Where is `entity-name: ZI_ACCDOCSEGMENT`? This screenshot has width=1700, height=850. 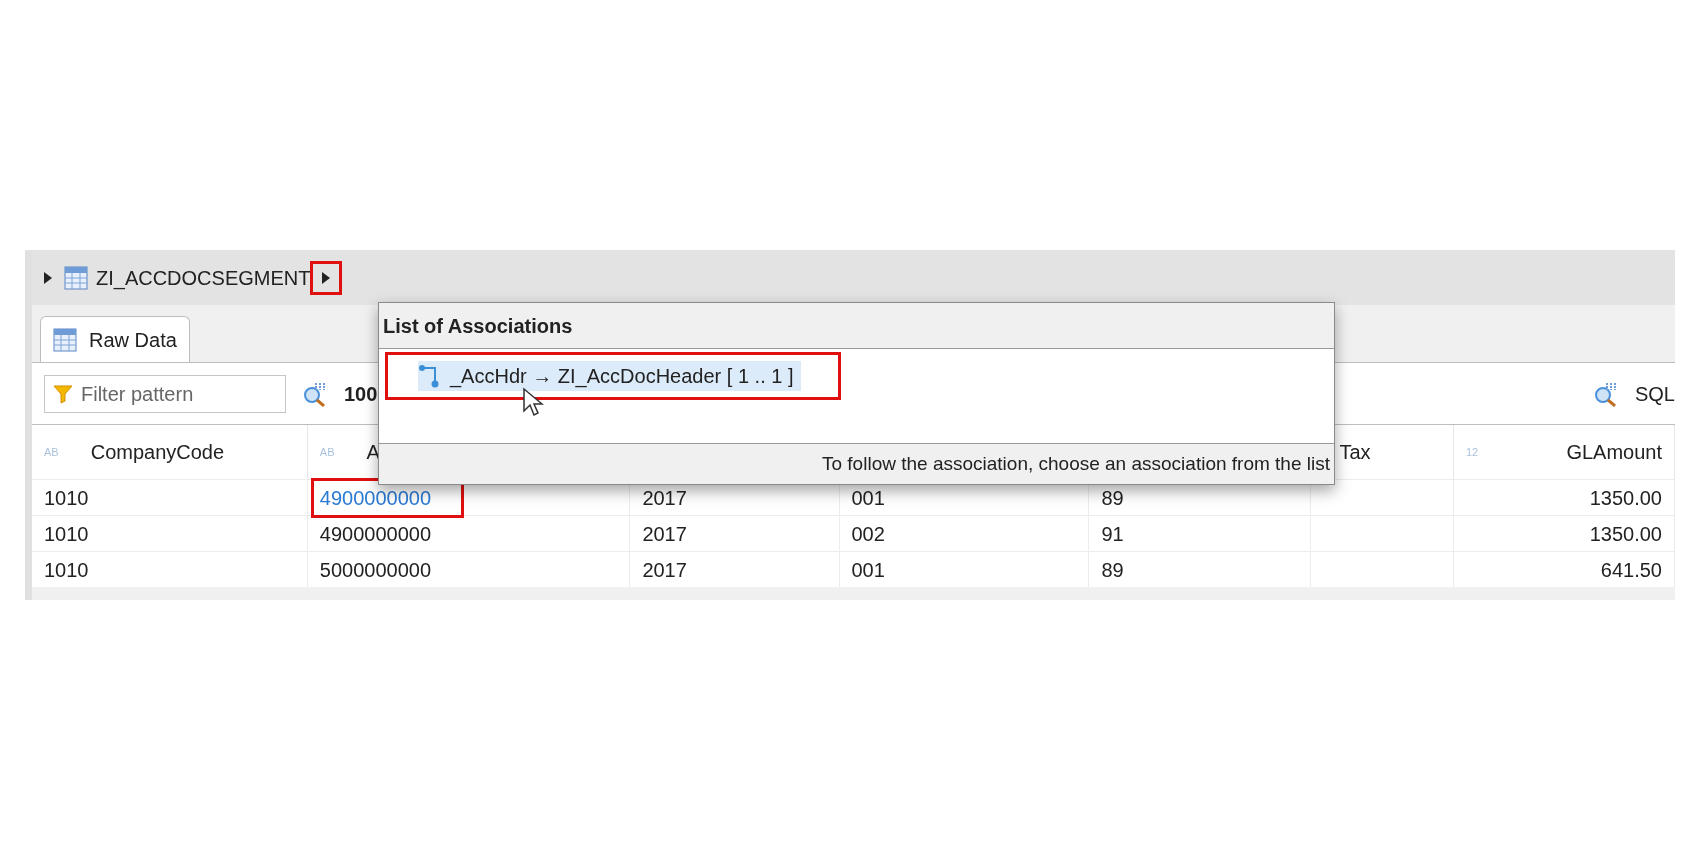 entity-name: ZI_ACCDOCSEGMENT is located at coordinates (203, 278).